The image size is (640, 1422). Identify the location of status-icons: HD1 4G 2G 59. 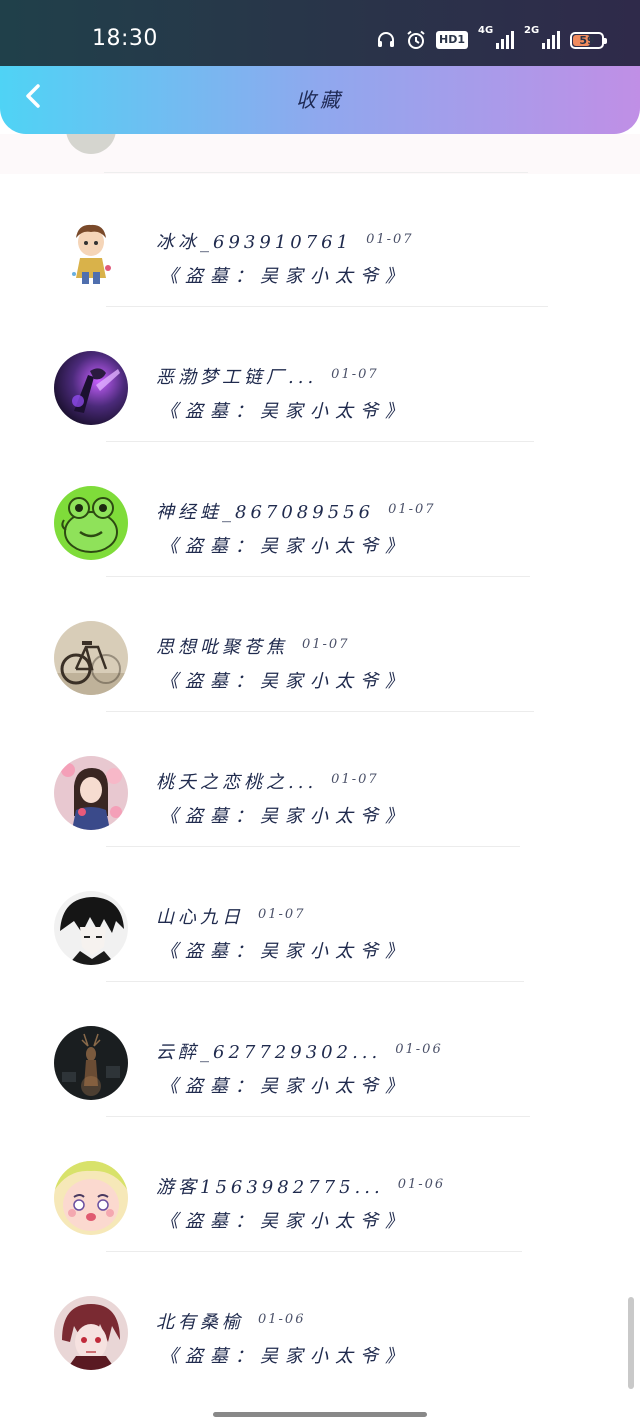
(491, 38).